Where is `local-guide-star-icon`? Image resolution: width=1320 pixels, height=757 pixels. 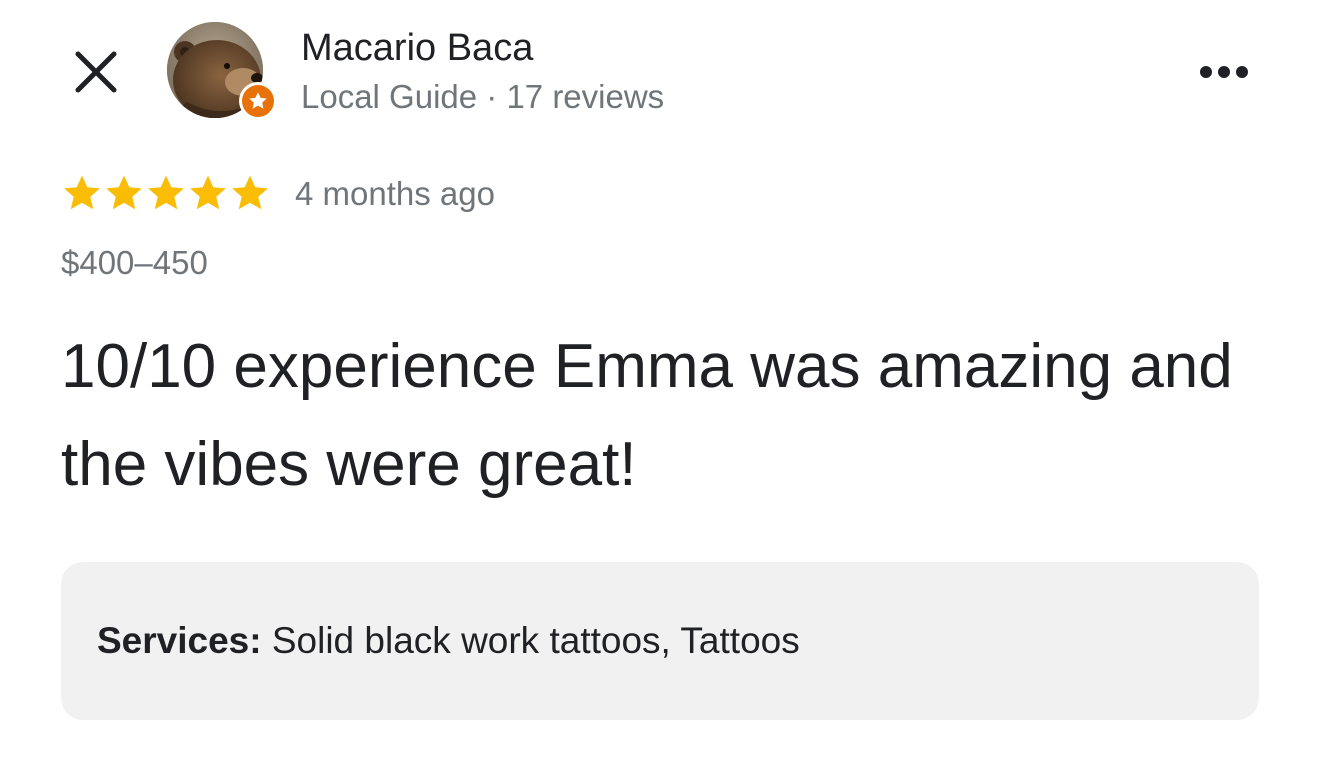 local-guide-star-icon is located at coordinates (258, 101).